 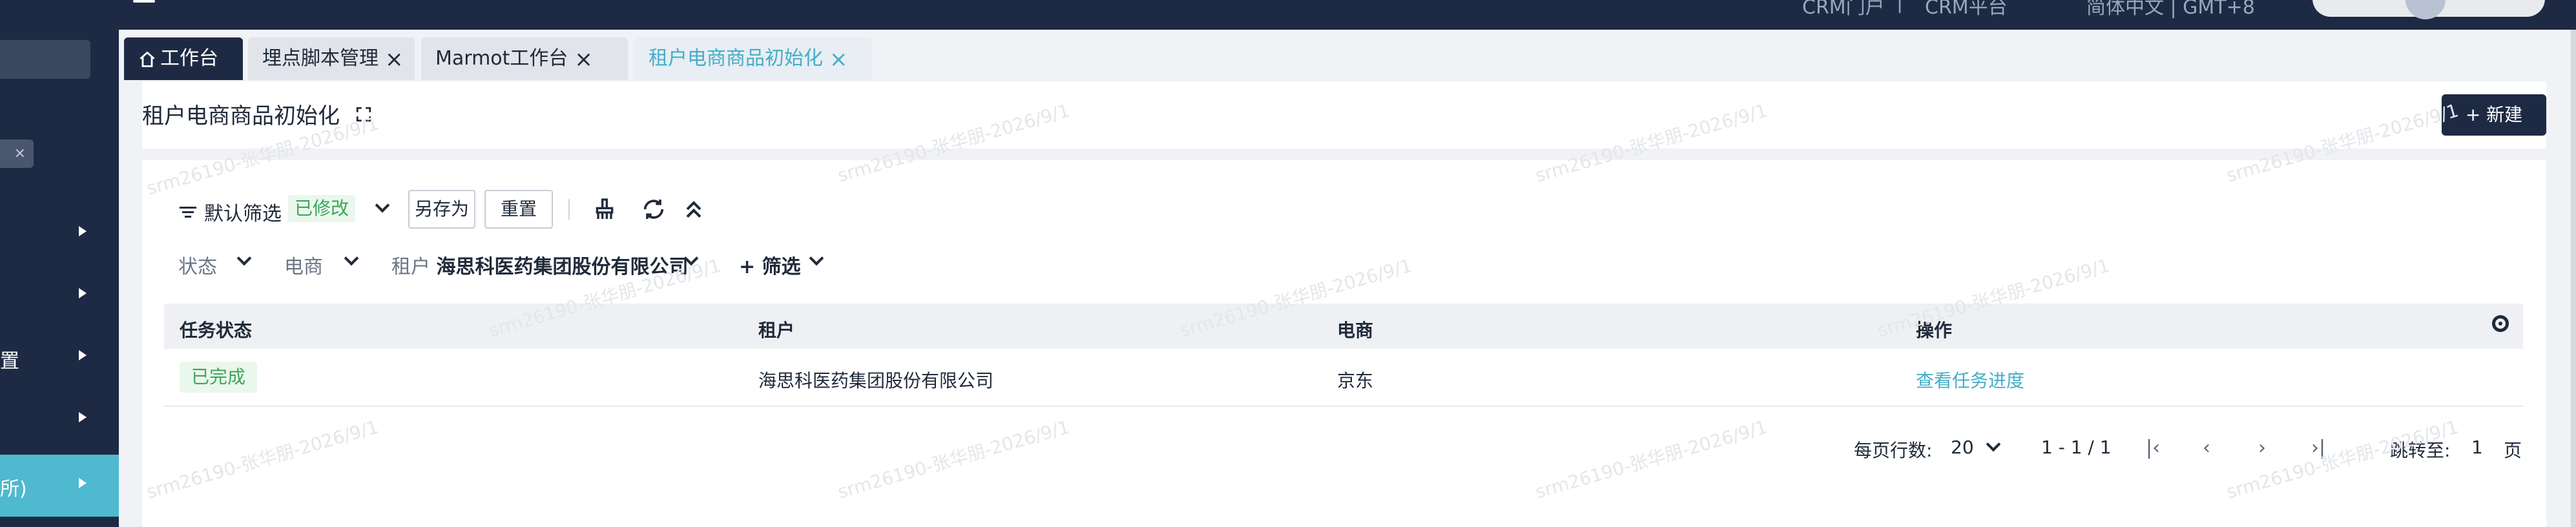 What do you see at coordinates (501, 58) in the screenshot?
I see `tab-label: Marmot工作台` at bounding box center [501, 58].